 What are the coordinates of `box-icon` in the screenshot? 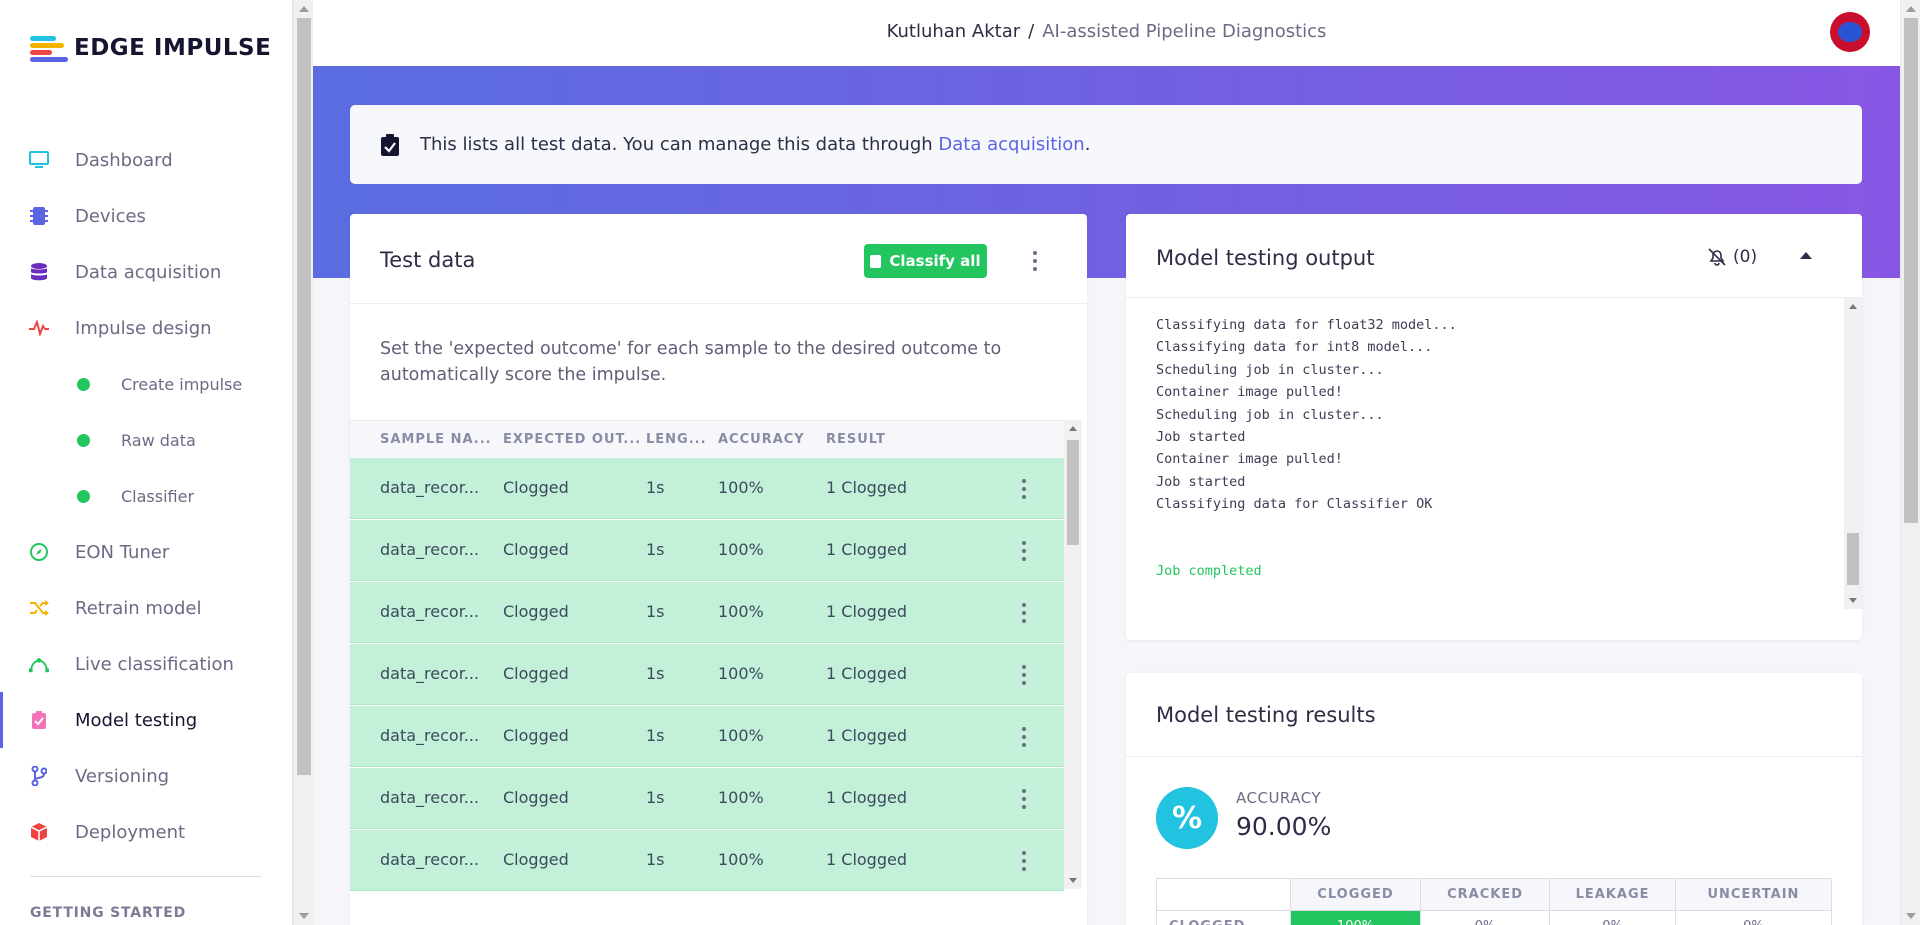 It's located at (39, 832).